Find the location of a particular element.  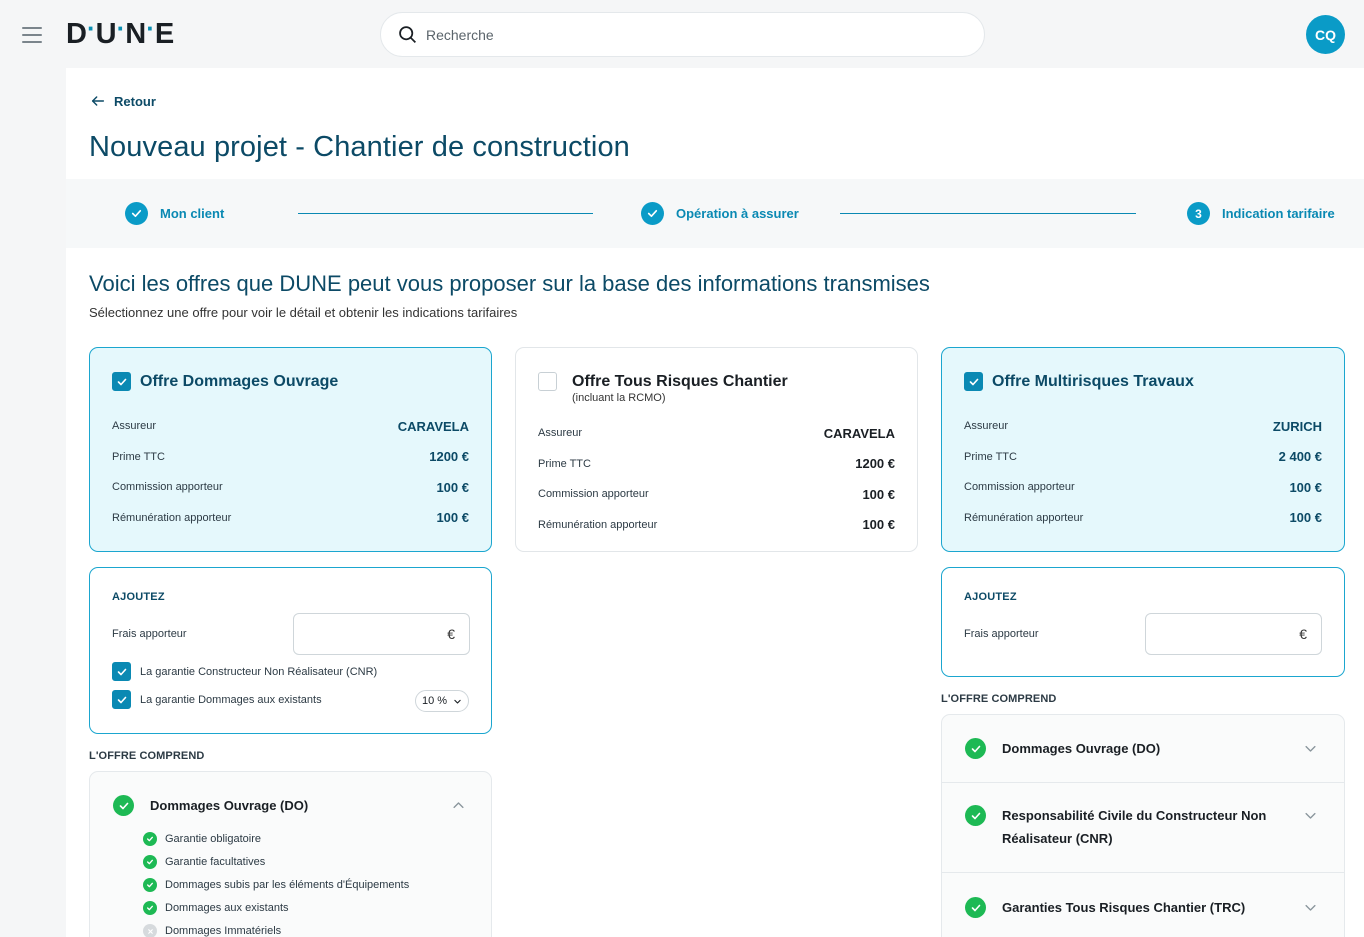

chevron-up-icon is located at coordinates (458, 805).